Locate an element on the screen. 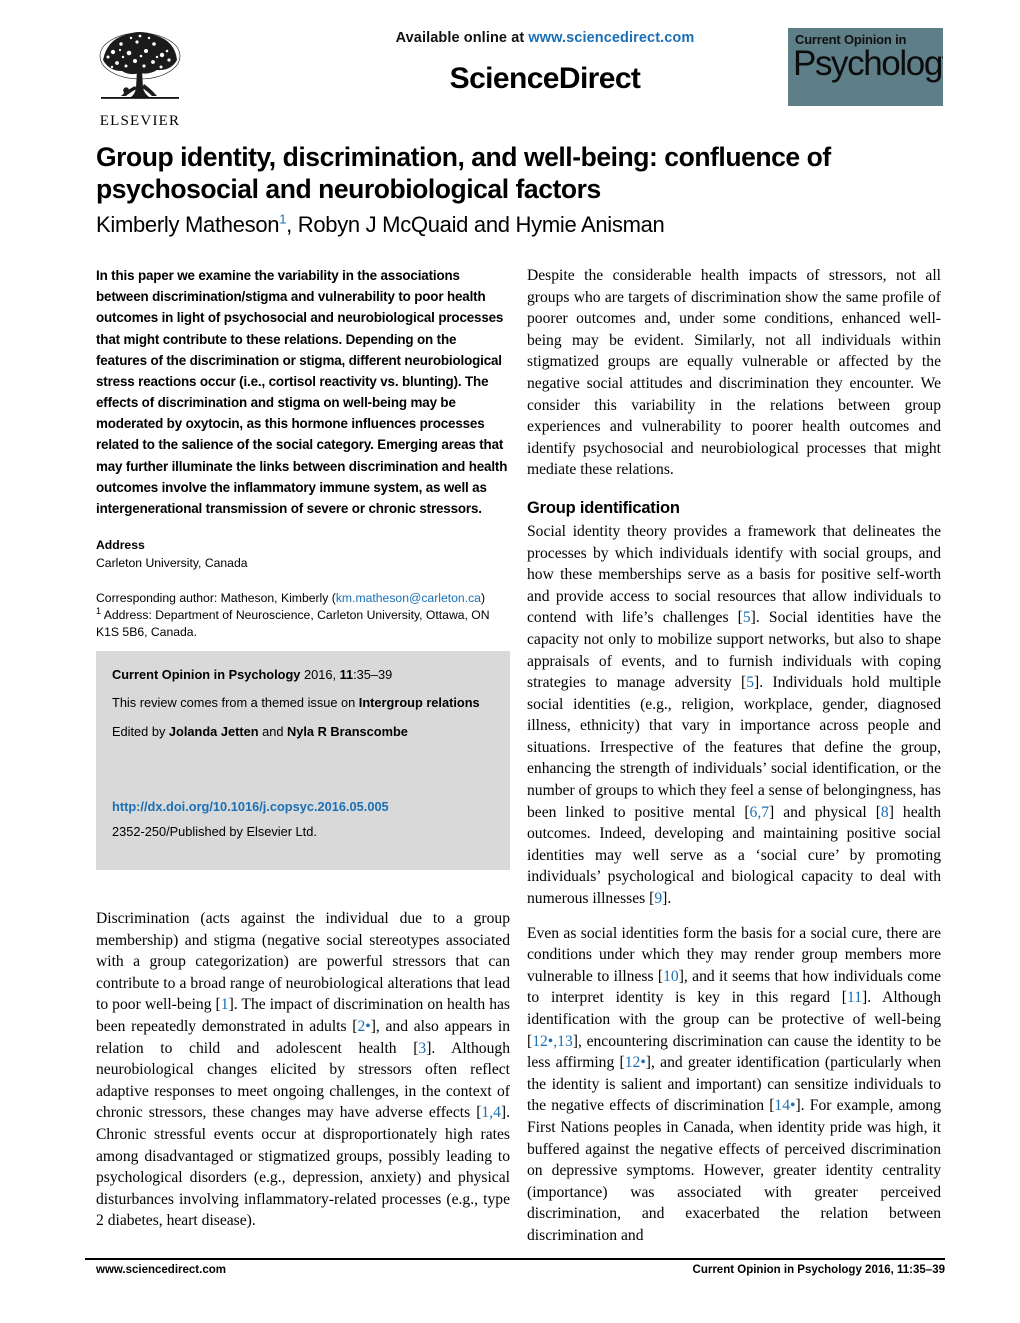 The height and width of the screenshot is (1323, 1020). issn-publisher-line: 2352-250/Published by Elsevier Ltd. is located at coordinates (214, 831).